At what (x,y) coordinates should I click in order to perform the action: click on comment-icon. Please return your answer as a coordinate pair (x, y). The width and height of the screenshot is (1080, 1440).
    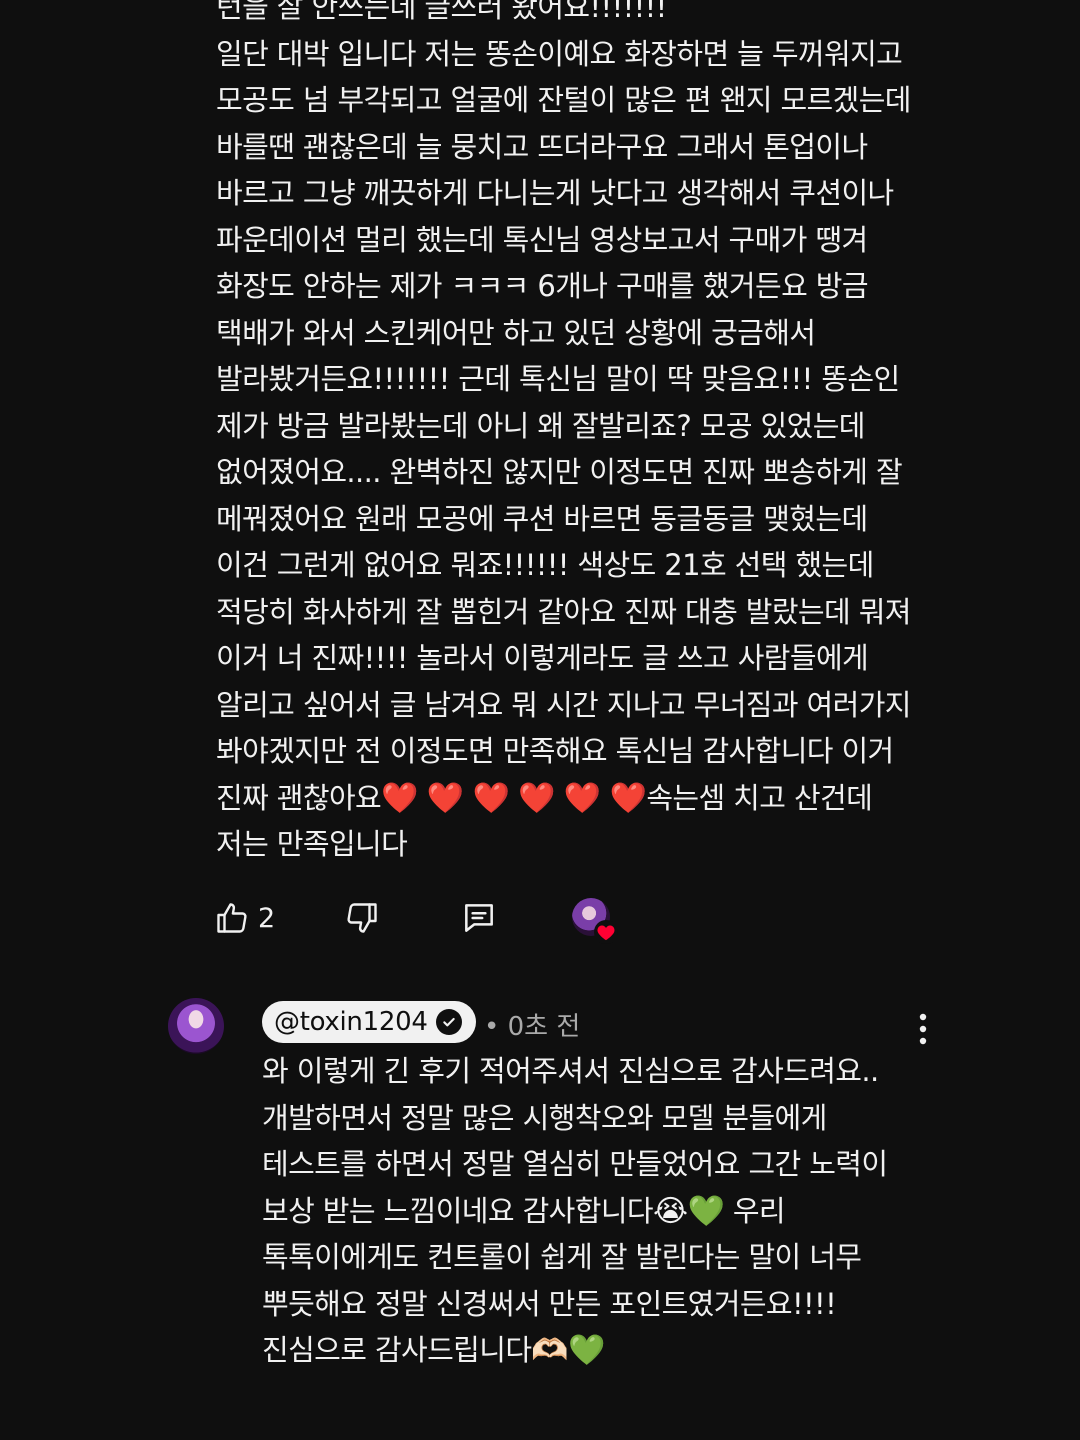
    Looking at the image, I should click on (479, 918).